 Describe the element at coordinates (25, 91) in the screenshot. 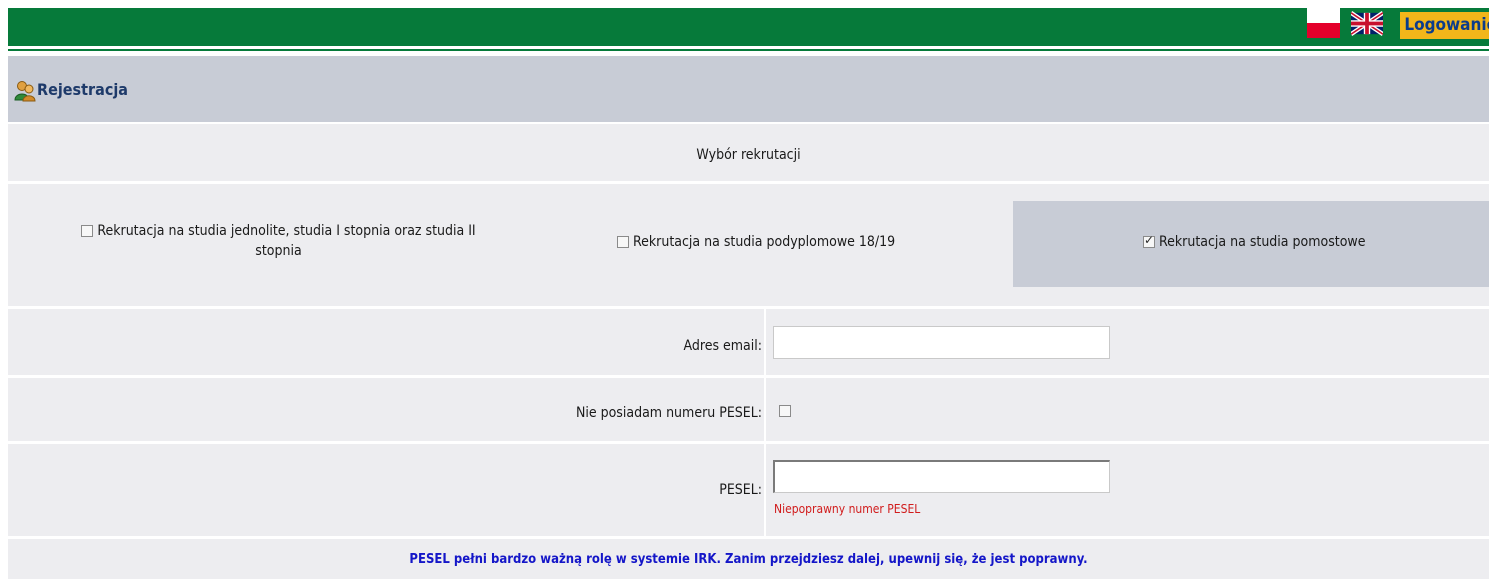

I see `user-icon` at that location.